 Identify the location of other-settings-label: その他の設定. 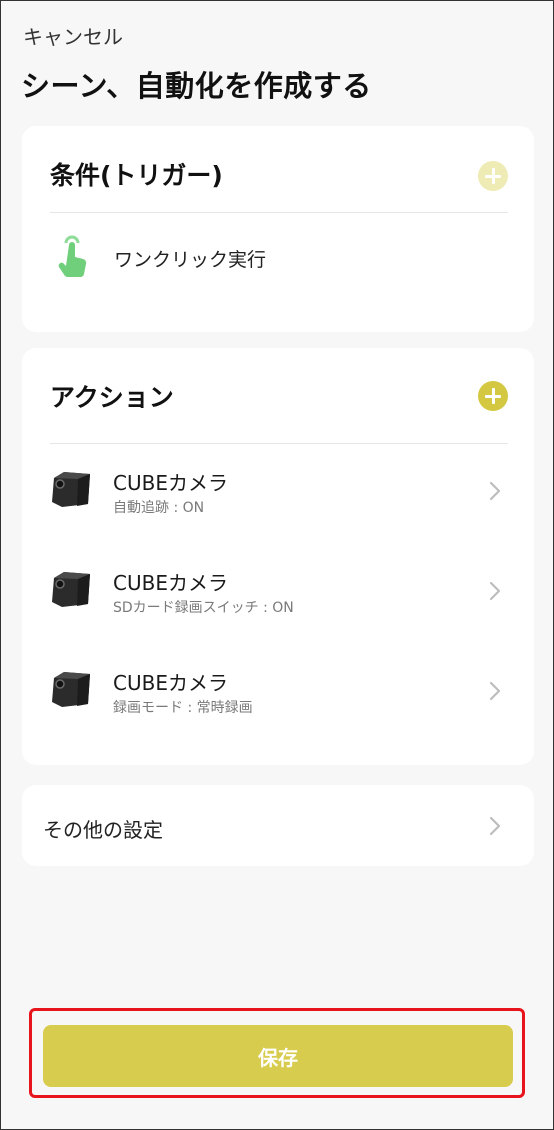
(103, 830).